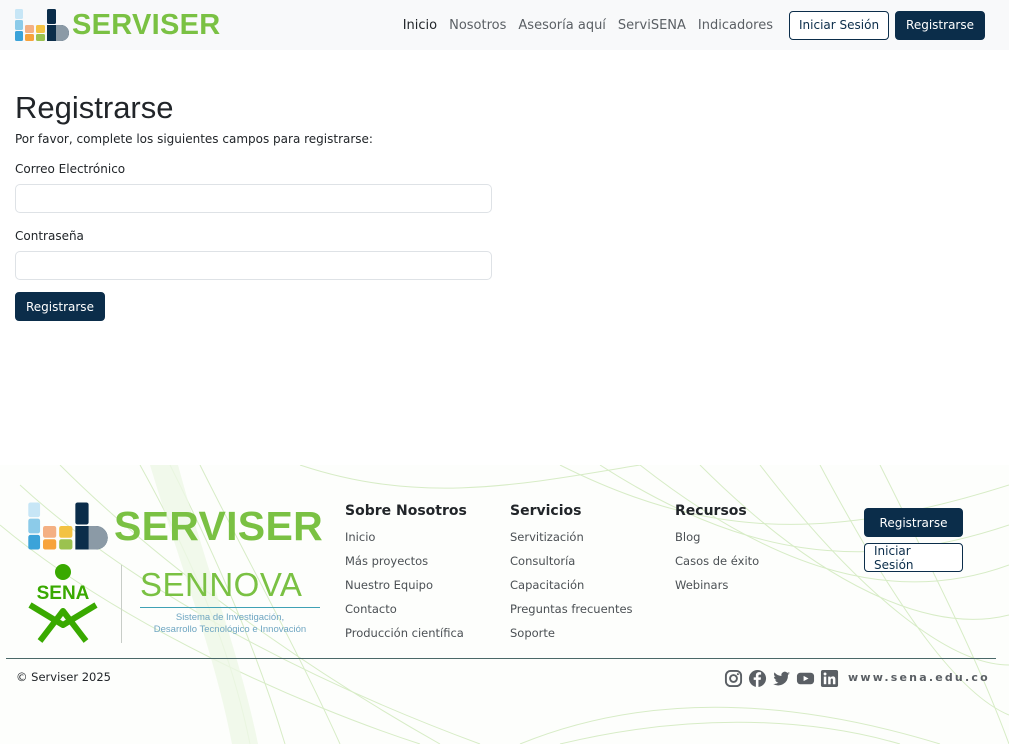 This screenshot has width=1009, height=744. Describe the element at coordinates (717, 551) in the screenshot. I see `footer-column-resources: Recursos Blog Casos de éxito Webinars` at that location.